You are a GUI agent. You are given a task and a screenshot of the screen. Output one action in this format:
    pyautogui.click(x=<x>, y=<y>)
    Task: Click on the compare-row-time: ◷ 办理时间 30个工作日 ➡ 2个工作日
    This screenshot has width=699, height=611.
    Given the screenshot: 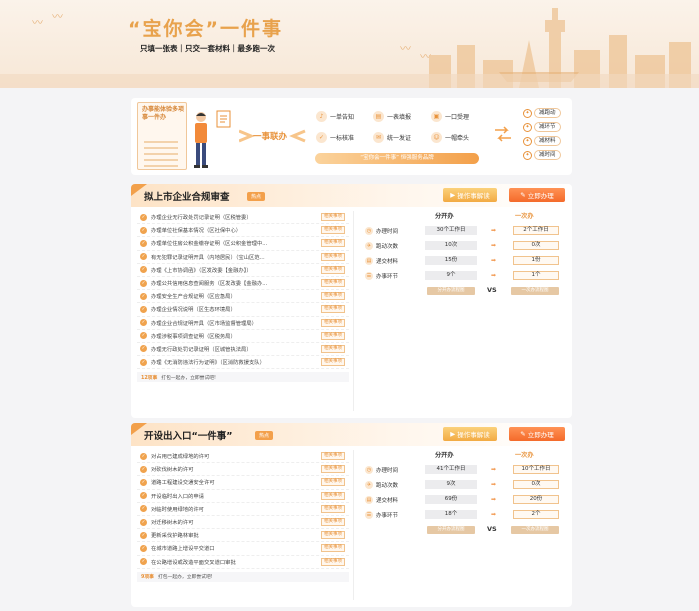 What is the action you would take?
    pyautogui.click(x=465, y=230)
    